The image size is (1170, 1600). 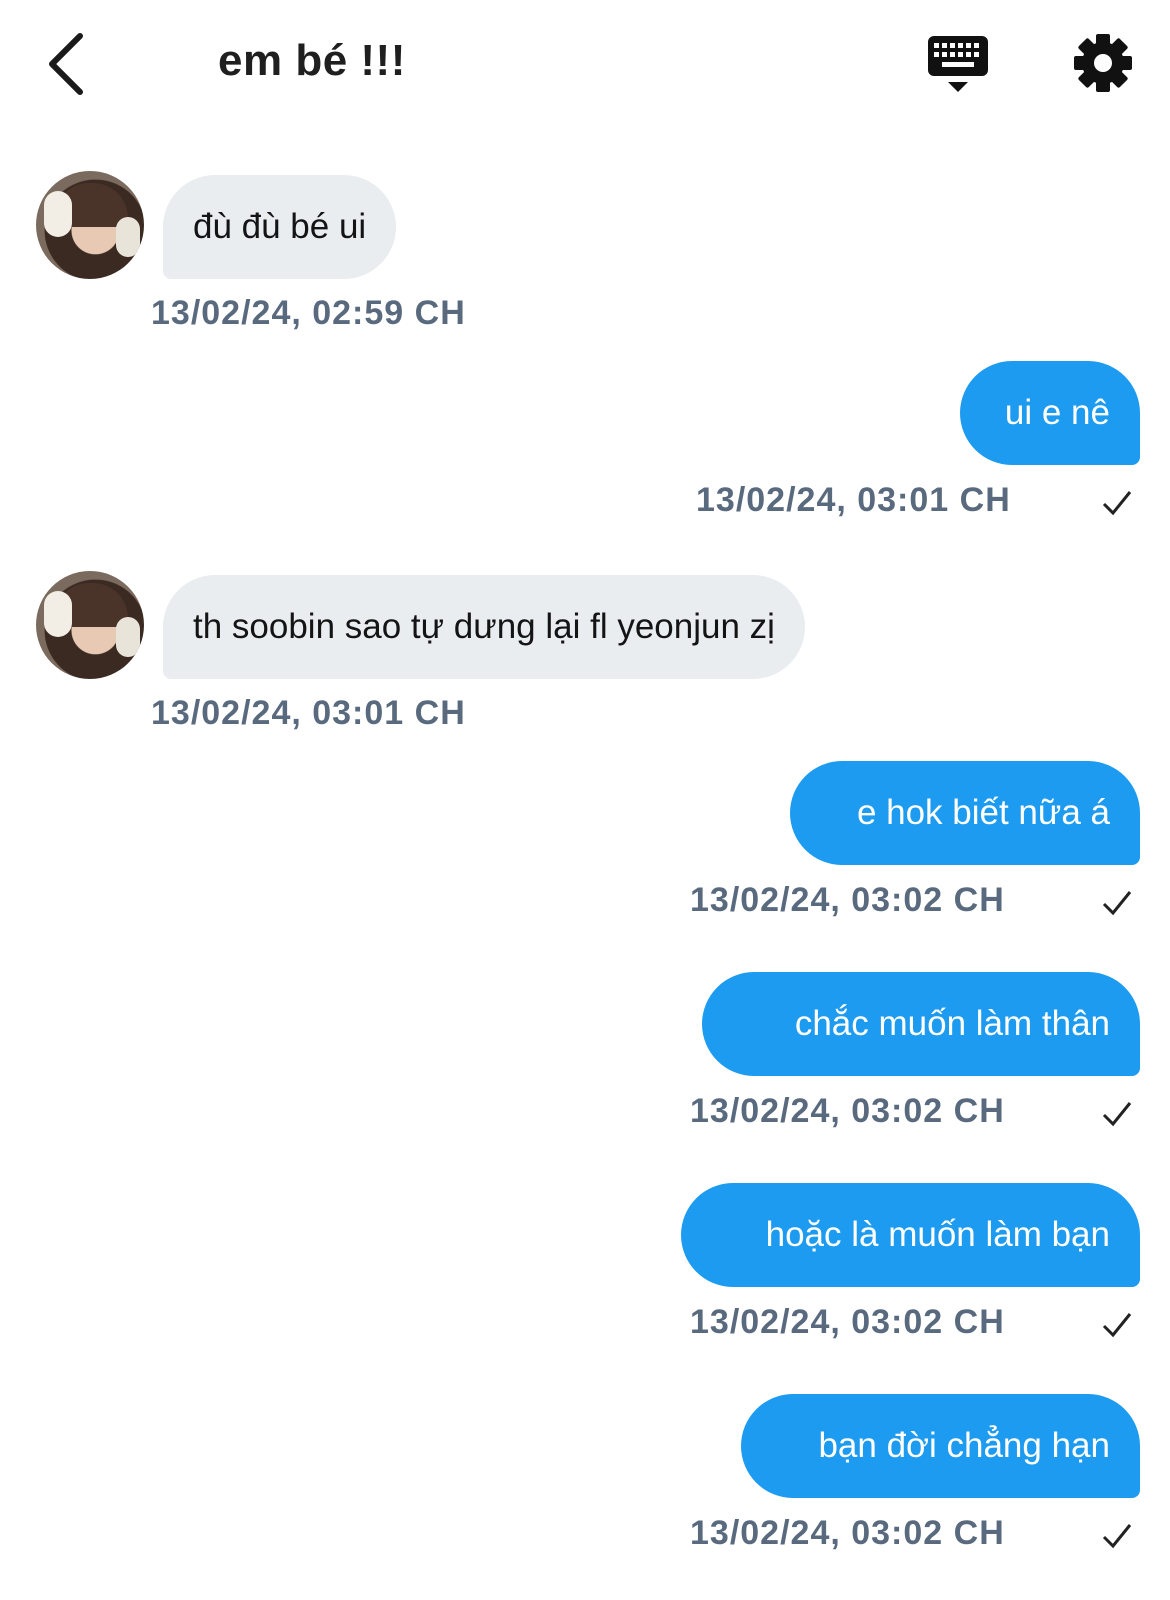 What do you see at coordinates (585, 65) in the screenshot?
I see `chat-header: em bé !!!` at bounding box center [585, 65].